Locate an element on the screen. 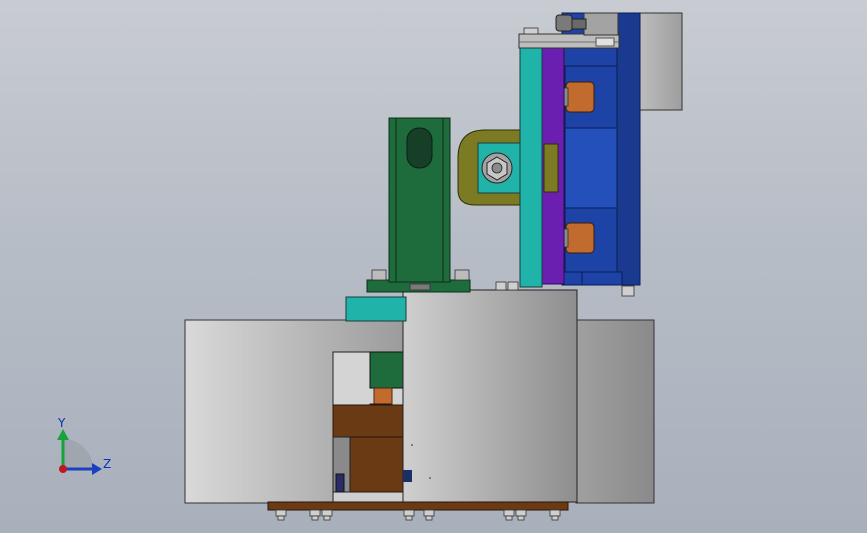  axes-triad: Y Z is located at coordinates (84, 445).